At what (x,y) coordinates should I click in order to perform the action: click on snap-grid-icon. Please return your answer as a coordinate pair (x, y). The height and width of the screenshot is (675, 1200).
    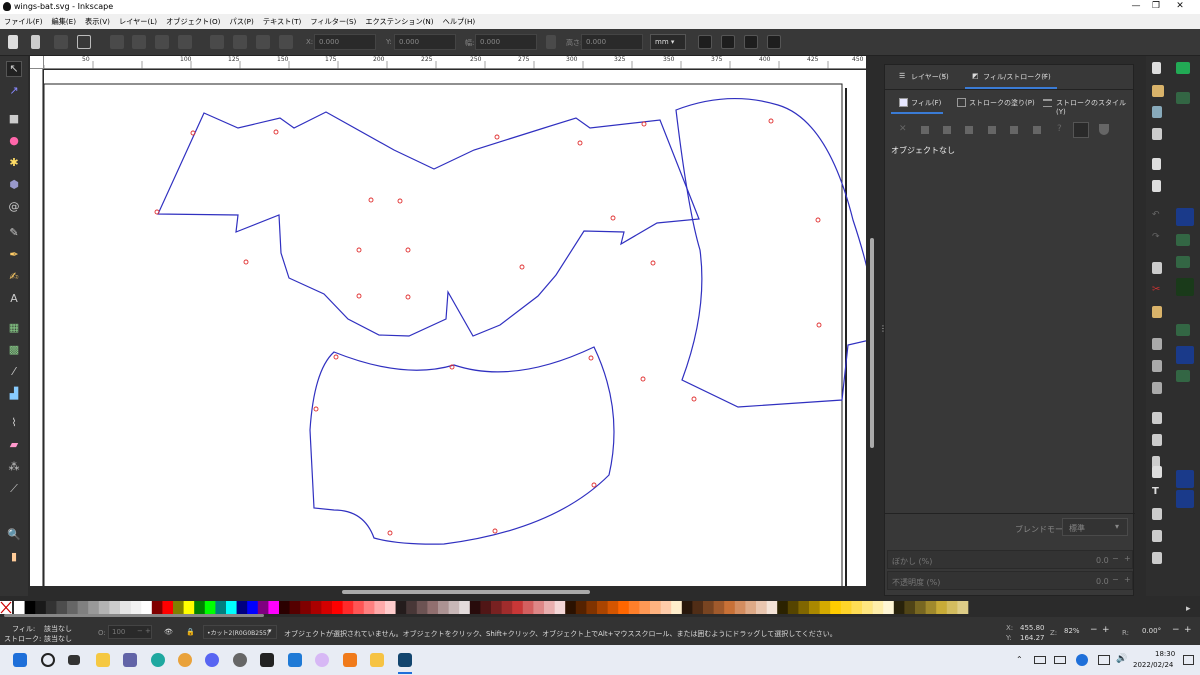
    Looking at the image, I should click on (1185, 499).